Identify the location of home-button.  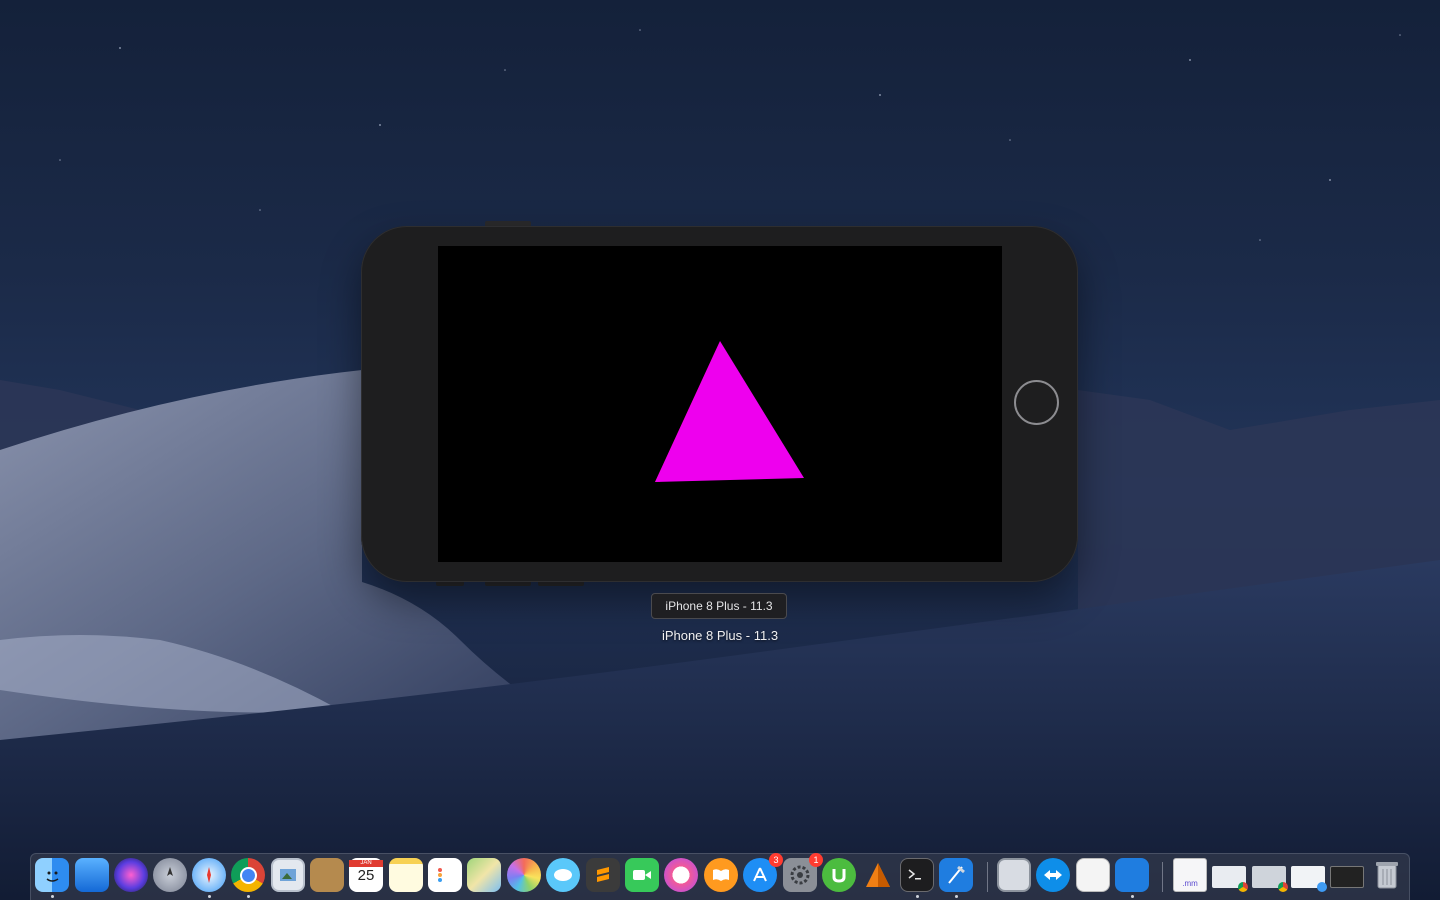
(1036, 402).